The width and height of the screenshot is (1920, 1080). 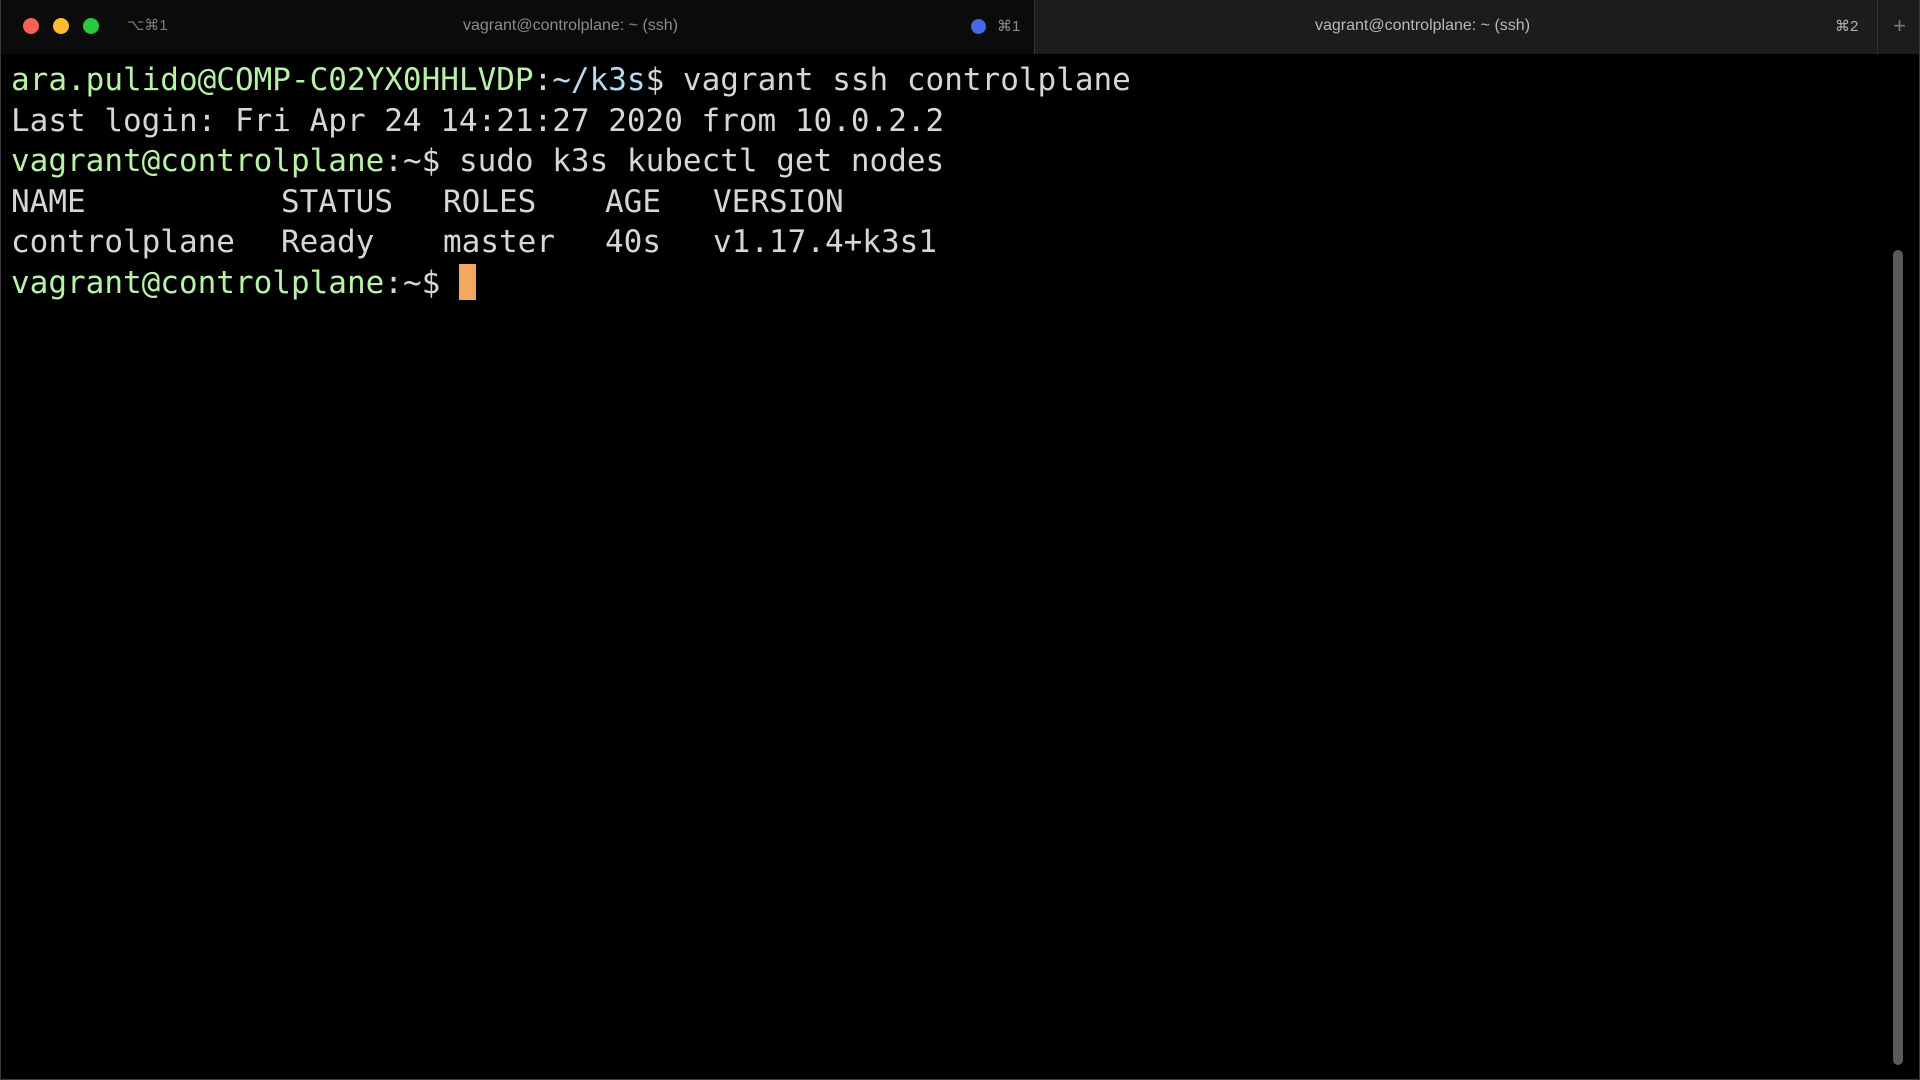 I want to click on table-header-row: NAME STATUS ROLES AGE VERSION, so click(x=951, y=202).